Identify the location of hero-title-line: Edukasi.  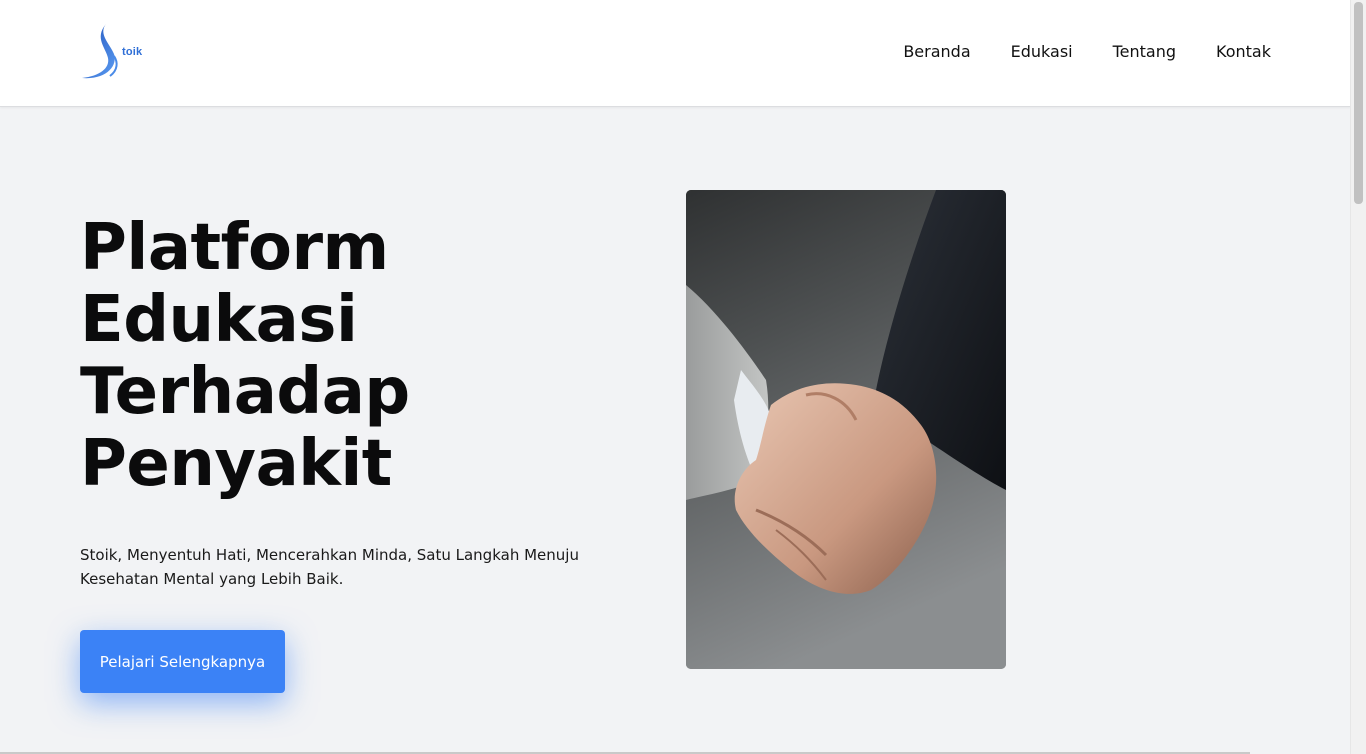
(219, 320).